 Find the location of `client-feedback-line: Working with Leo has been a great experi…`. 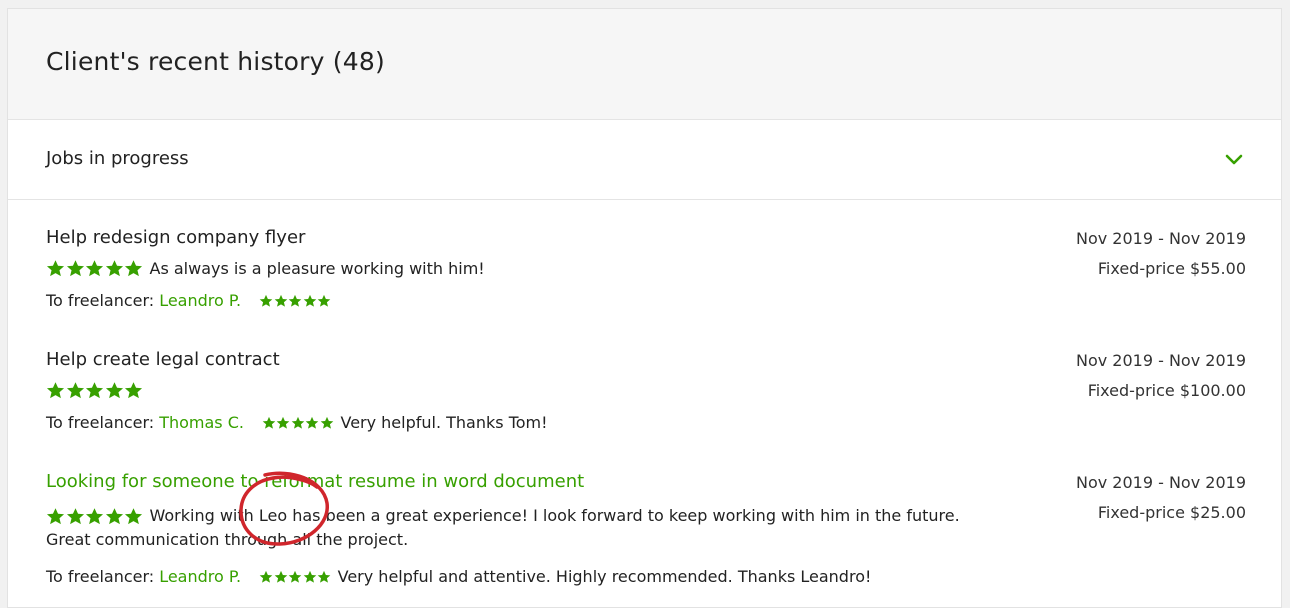

client-feedback-line: Working with Leo has been a great experi… is located at coordinates (546, 516).